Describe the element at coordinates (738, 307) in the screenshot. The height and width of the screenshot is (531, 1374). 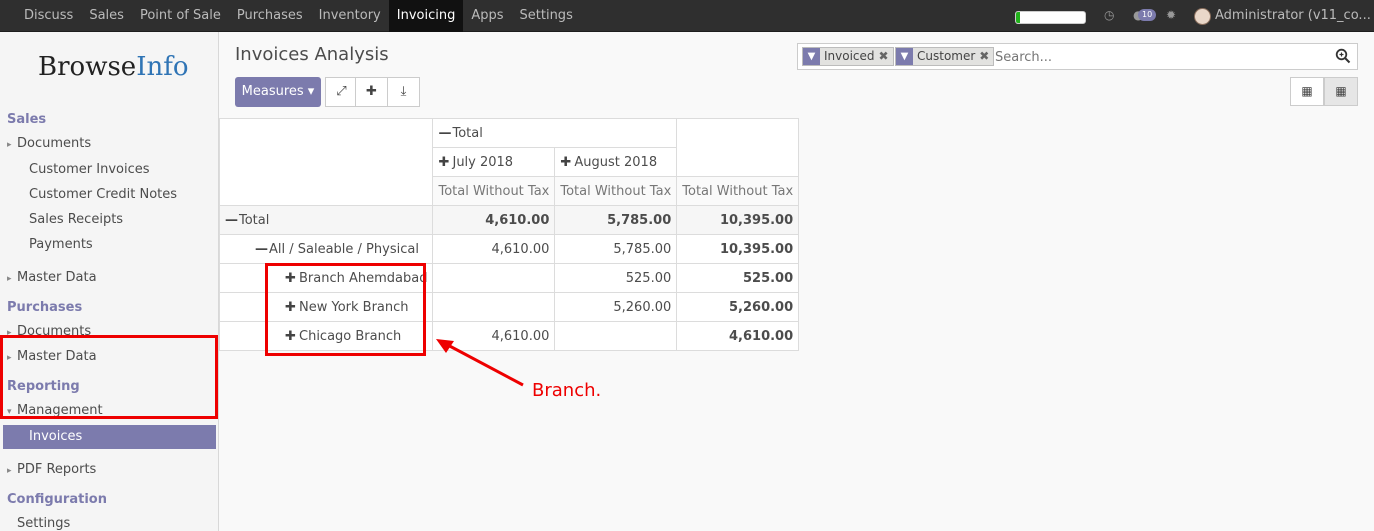
I see `cell-total: 5,260.00` at that location.